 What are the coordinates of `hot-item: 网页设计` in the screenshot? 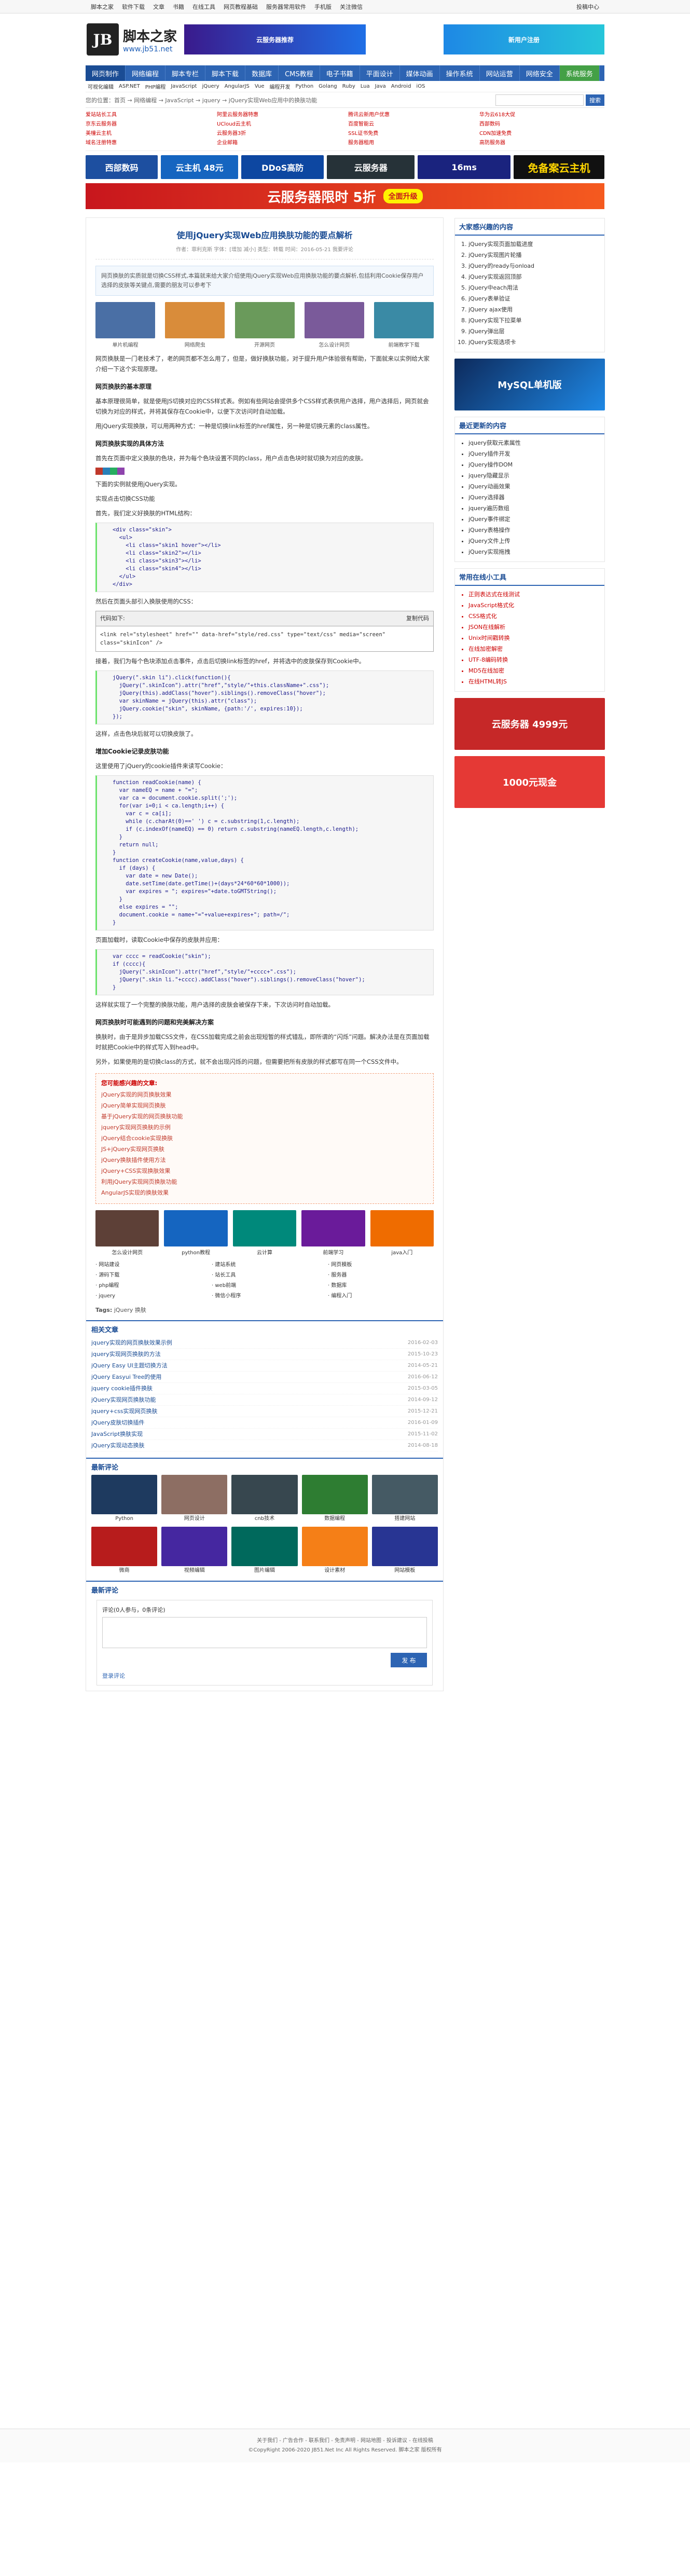 It's located at (194, 1499).